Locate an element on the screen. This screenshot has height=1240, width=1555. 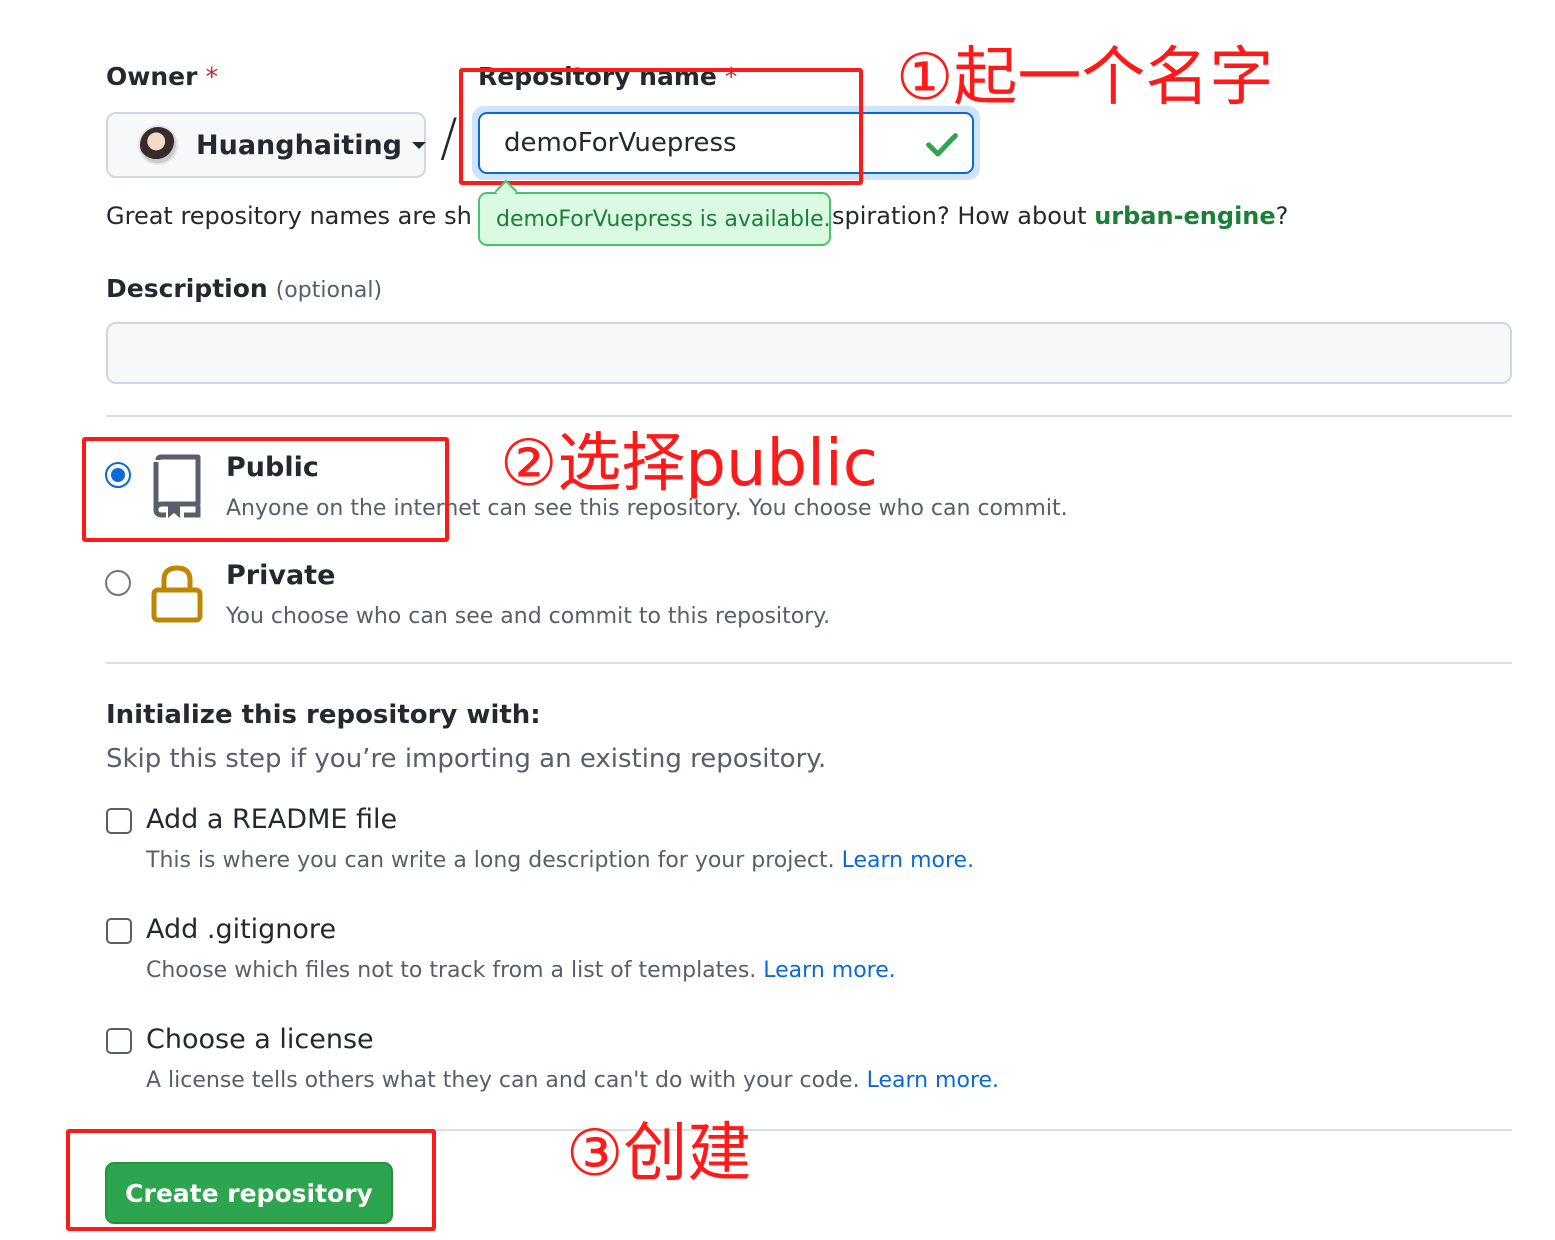
gitignore-checkbox is located at coordinates (119, 931).